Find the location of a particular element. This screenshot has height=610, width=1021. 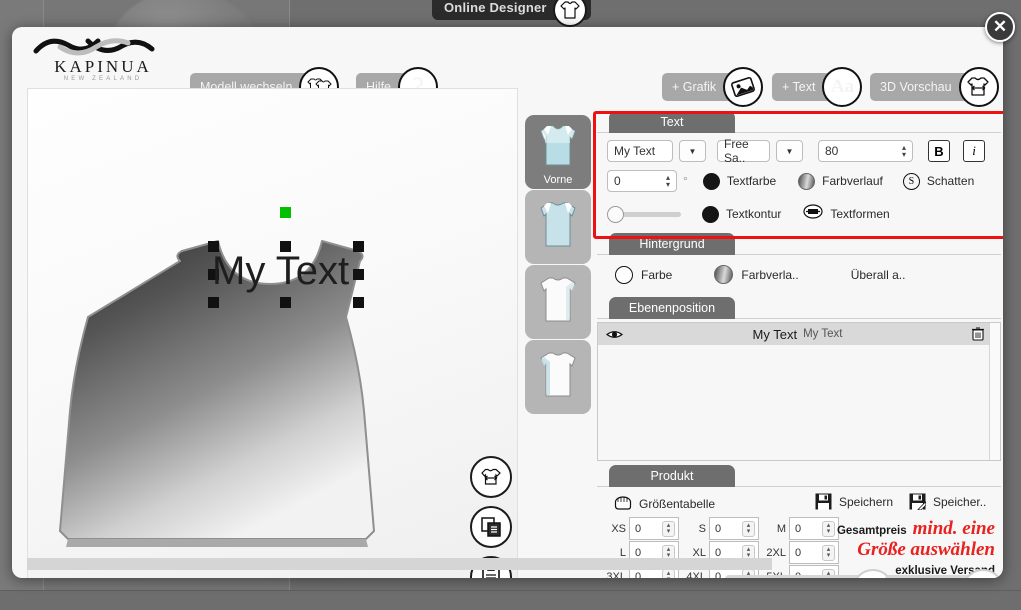

view-thumb-front-label: Vorne is located at coordinates (558, 180).